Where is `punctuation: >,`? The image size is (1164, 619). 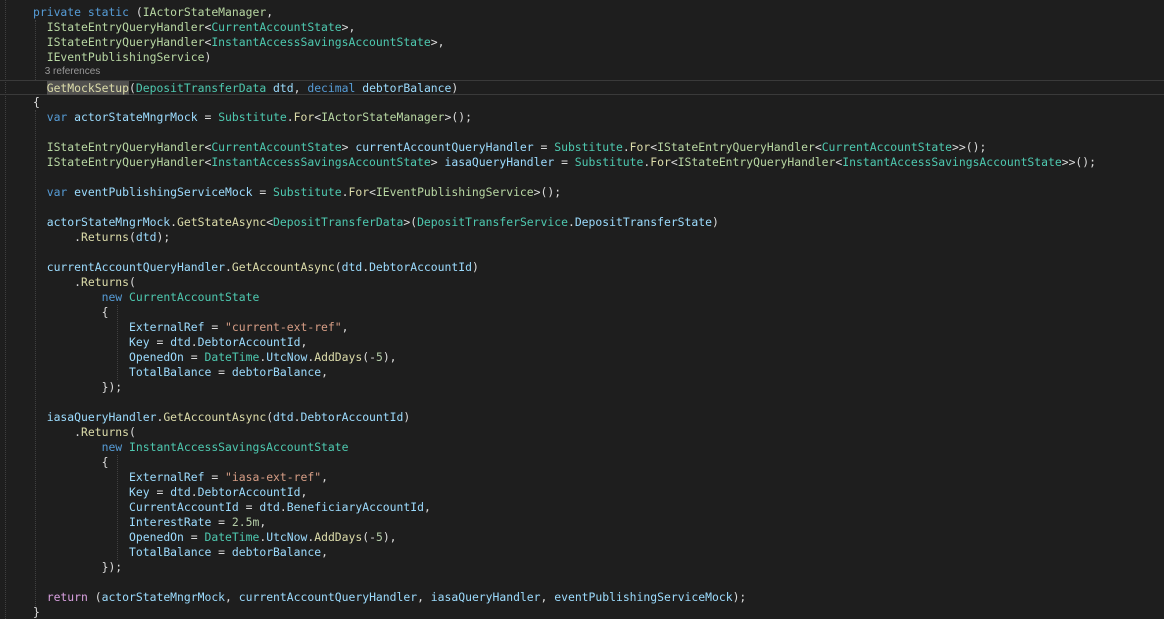 punctuation: >, is located at coordinates (348, 27).